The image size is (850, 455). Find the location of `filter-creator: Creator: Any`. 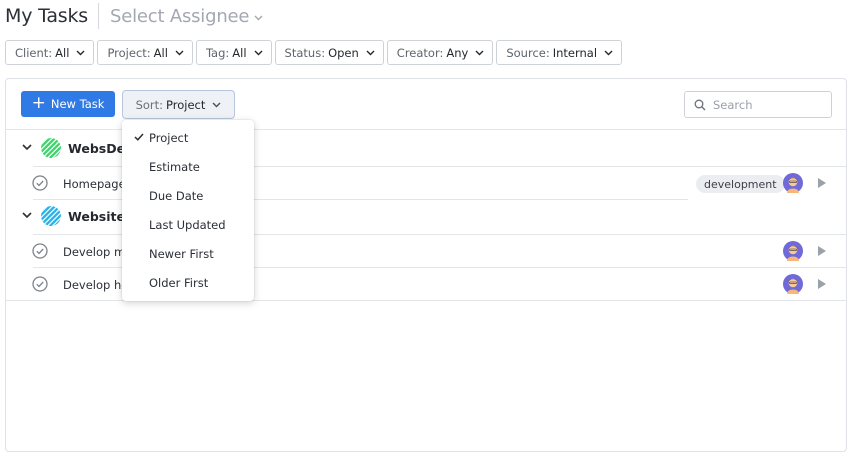

filter-creator: Creator: Any is located at coordinates (440, 52).